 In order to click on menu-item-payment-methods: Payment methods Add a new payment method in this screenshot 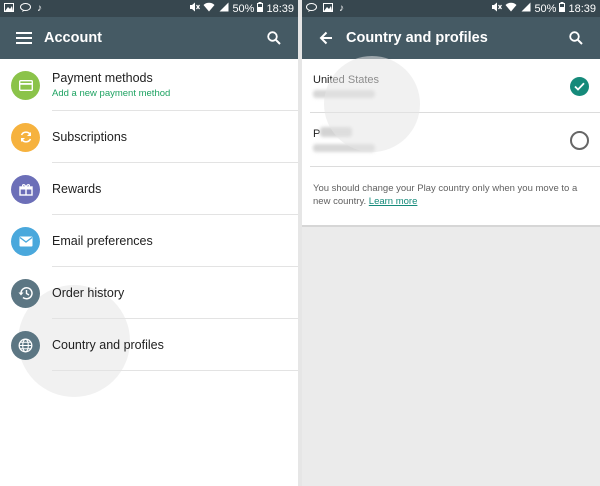, I will do `click(149, 85)`.